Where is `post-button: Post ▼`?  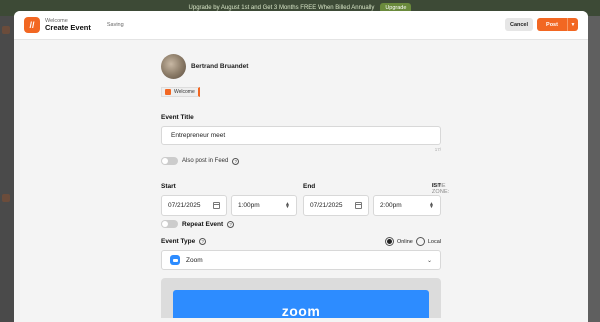 post-button: Post ▼ is located at coordinates (557, 24).